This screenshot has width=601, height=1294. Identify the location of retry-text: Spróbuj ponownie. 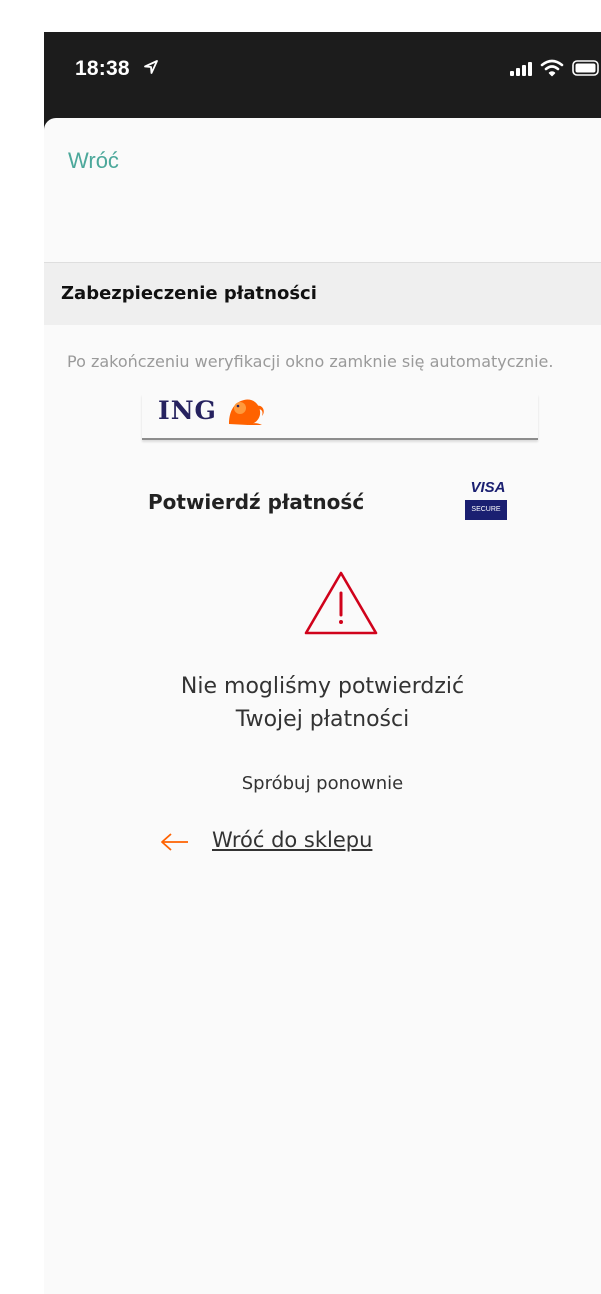
(322, 783).